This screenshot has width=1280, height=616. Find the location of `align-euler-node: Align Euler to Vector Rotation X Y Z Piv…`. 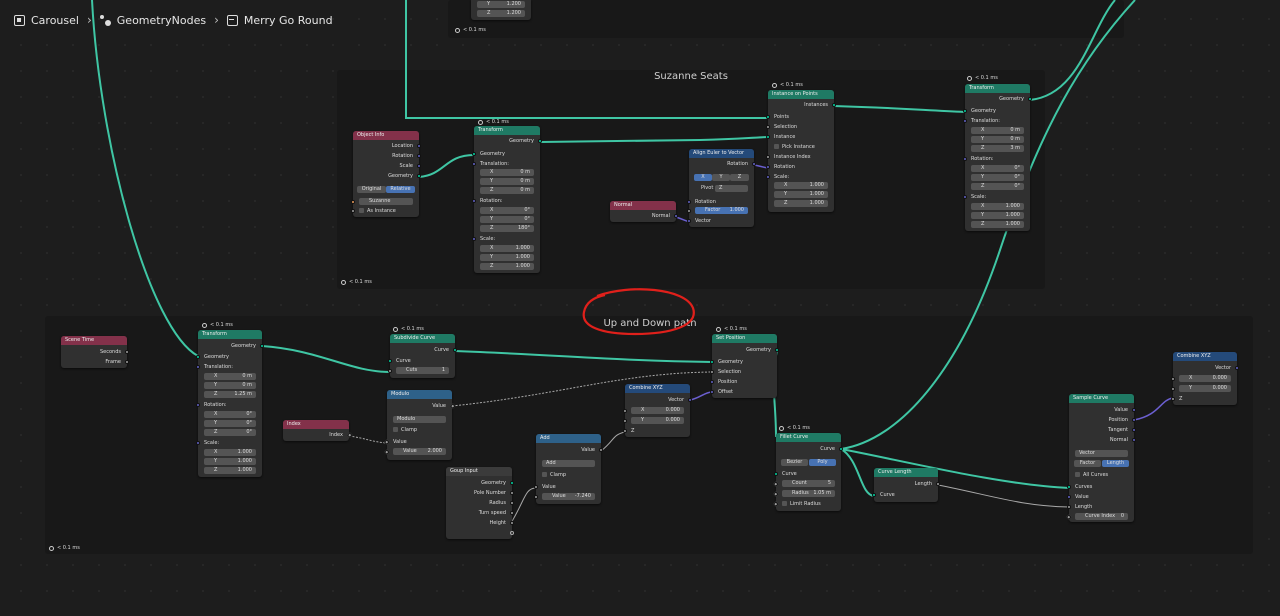

align-euler-node: Align Euler to Vector Rotation X Y Z Piv… is located at coordinates (721, 188).